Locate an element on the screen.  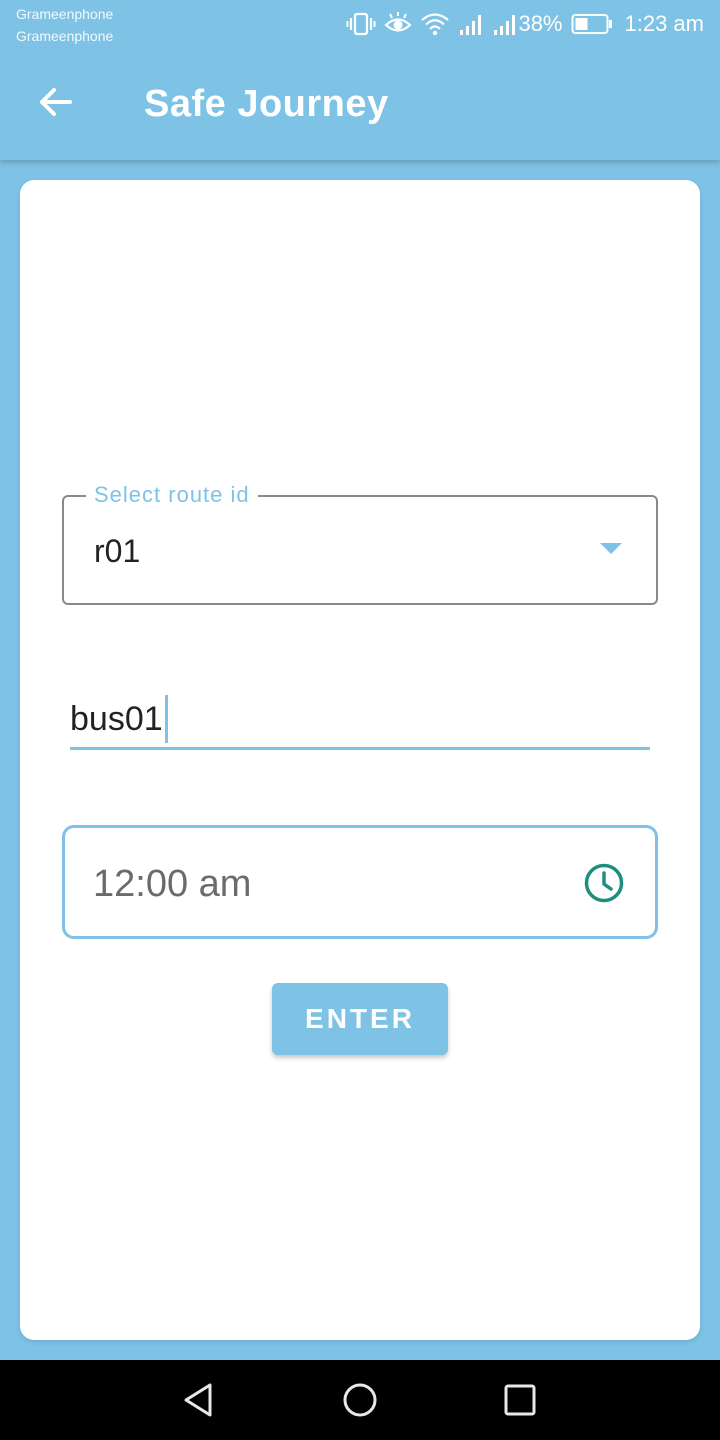
app-bar: Safe Journey is located at coordinates (360, 104).